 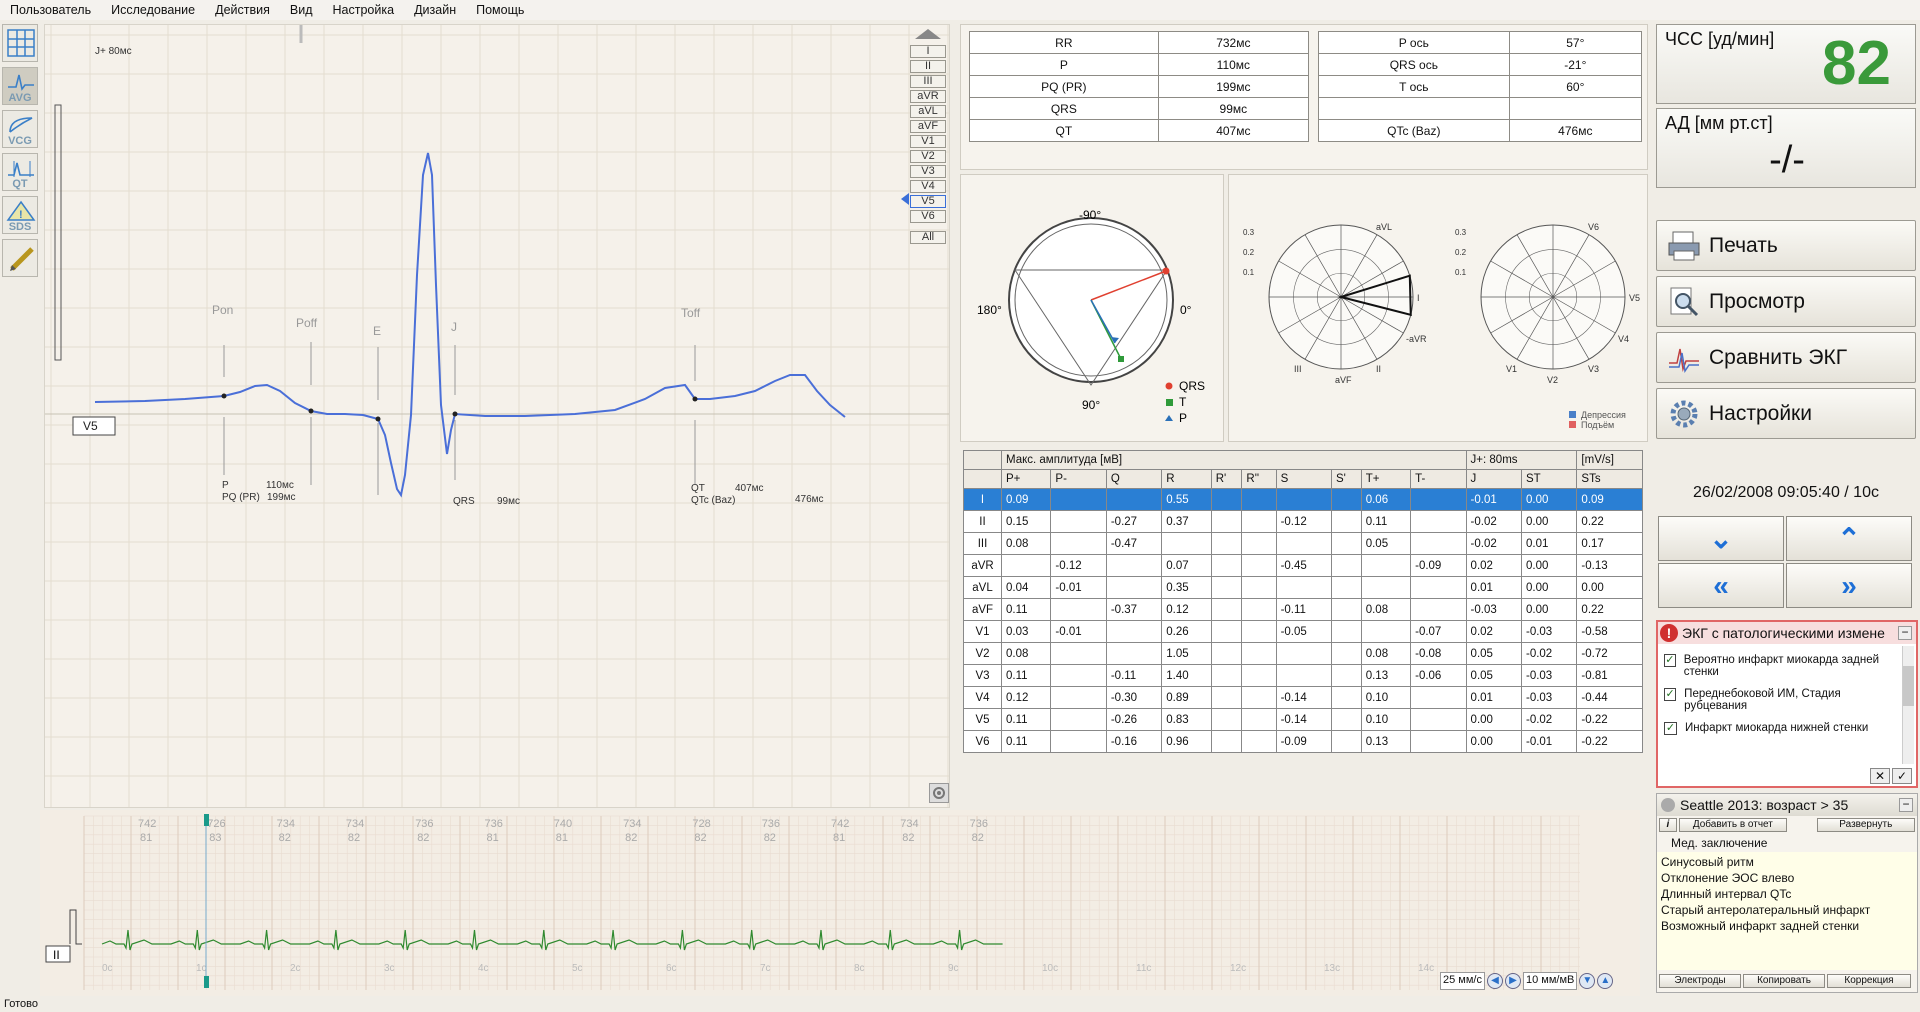 What do you see at coordinates (1902, 776) in the screenshot?
I see `accept-button: ✓` at bounding box center [1902, 776].